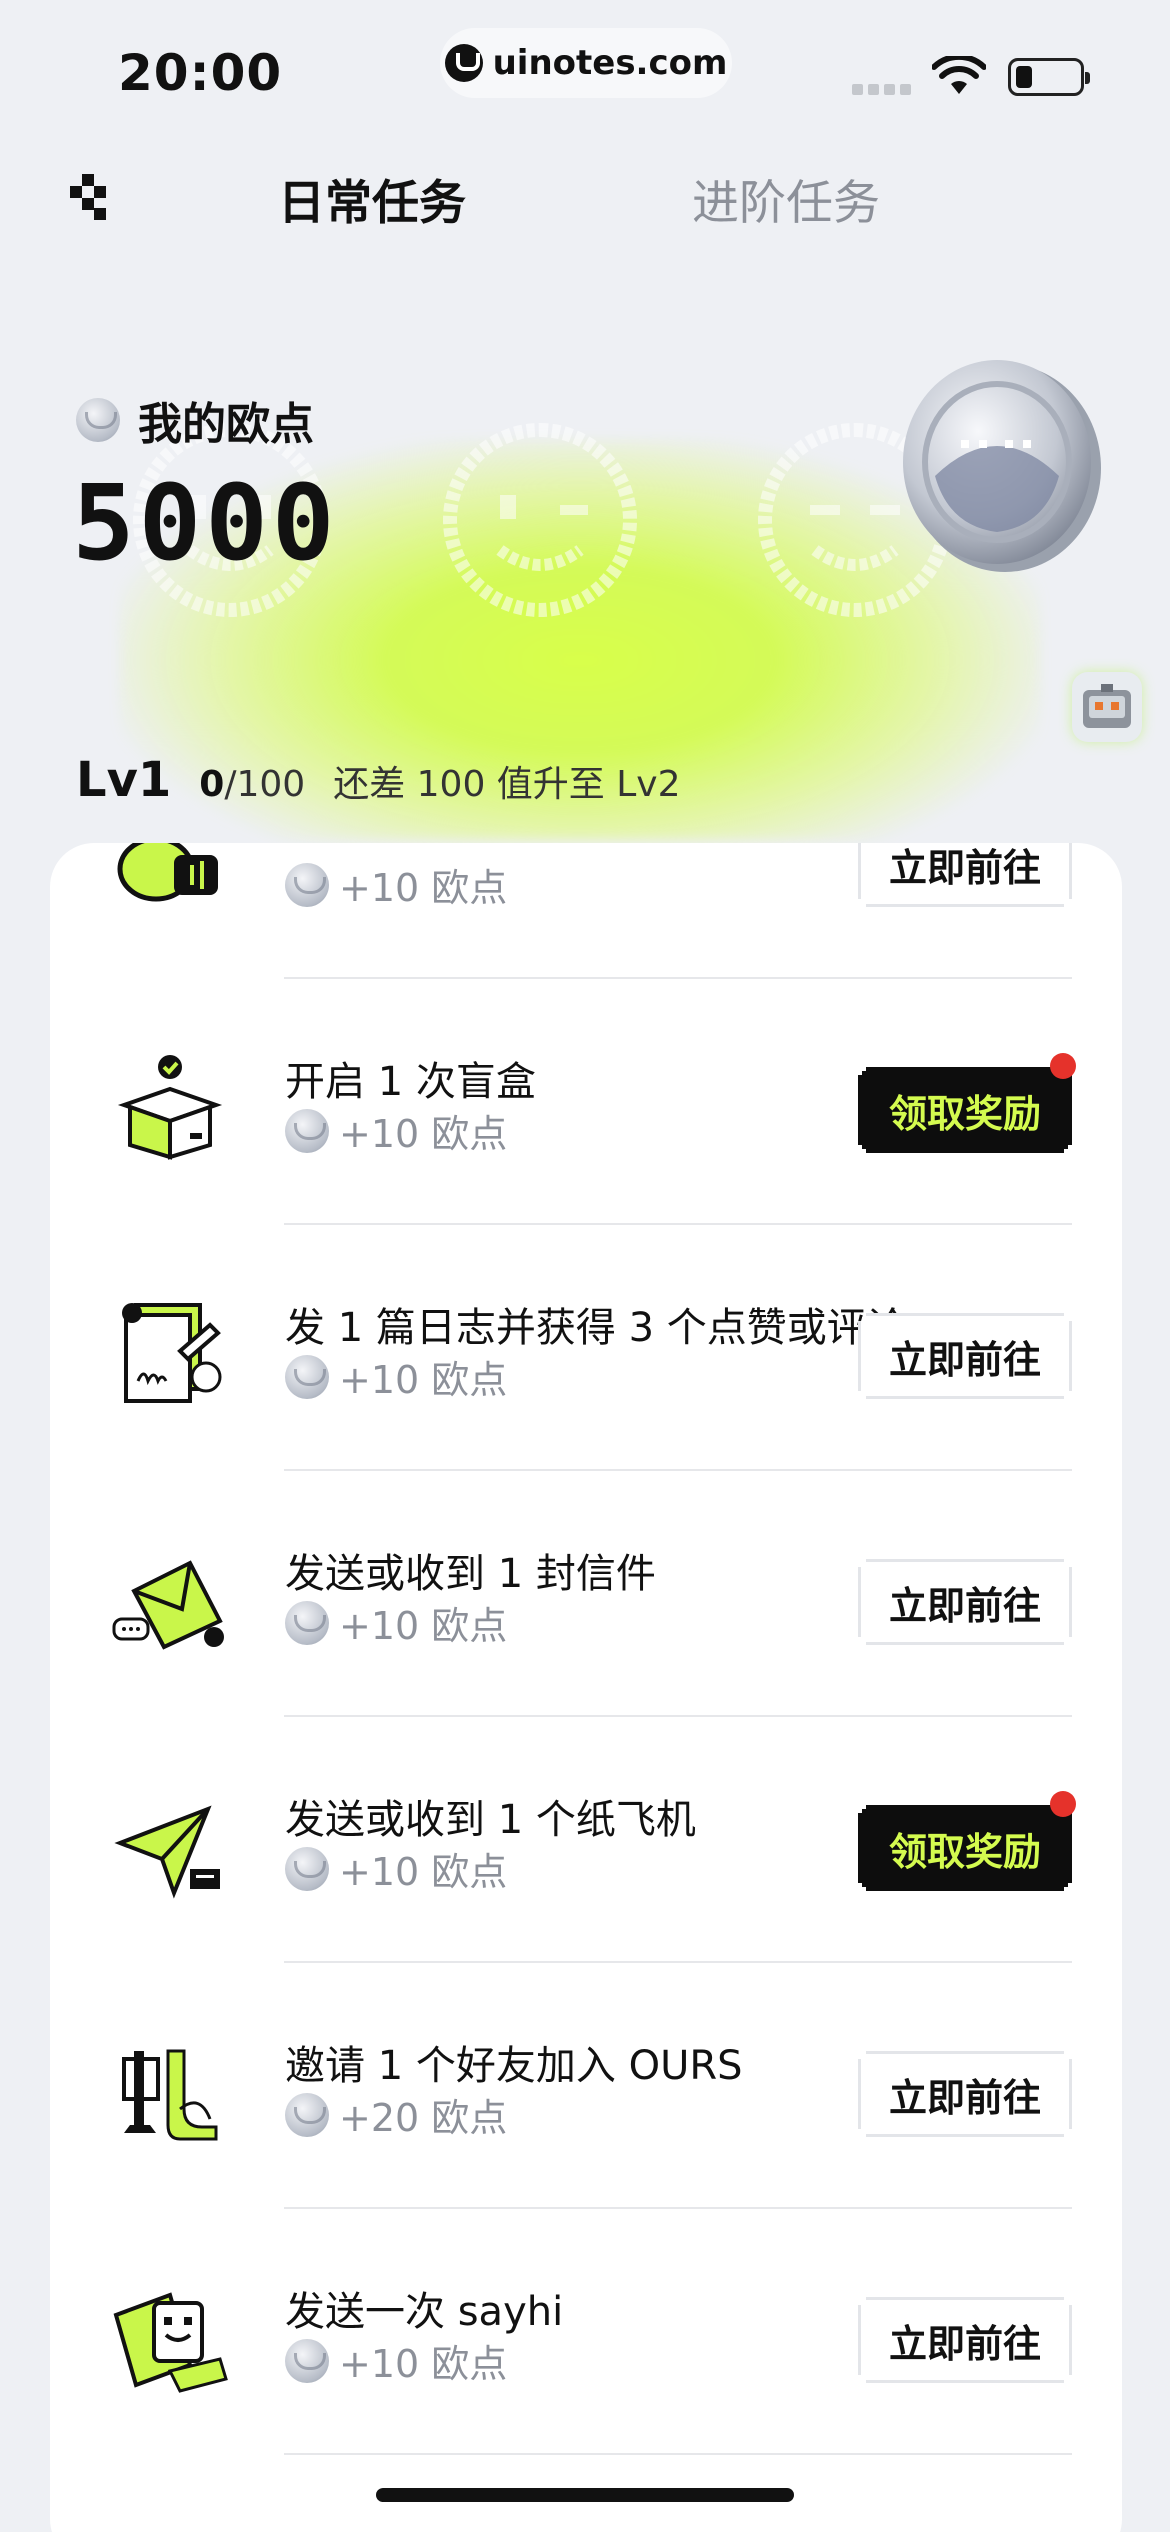 This screenshot has height=2532, width=1170. I want to click on task-row: 开启 1 次盲盒 +10 欧点 领取奖励, so click(586, 1102).